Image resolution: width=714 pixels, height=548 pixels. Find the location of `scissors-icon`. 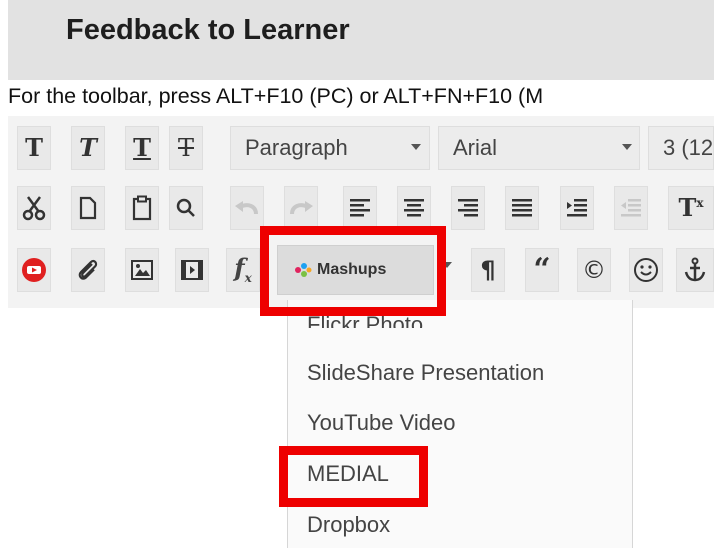

scissors-icon is located at coordinates (34, 208).